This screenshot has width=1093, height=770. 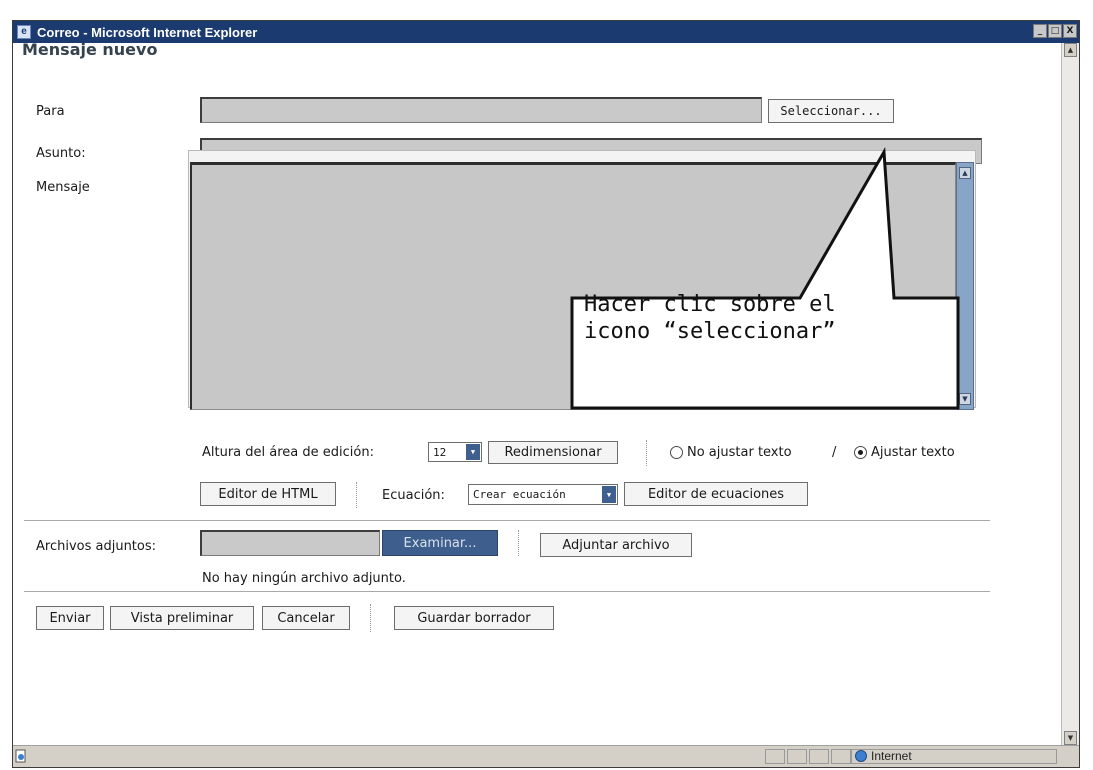 What do you see at coordinates (288, 452) in the screenshot?
I see `altura-label: Altura del área de edición:` at bounding box center [288, 452].